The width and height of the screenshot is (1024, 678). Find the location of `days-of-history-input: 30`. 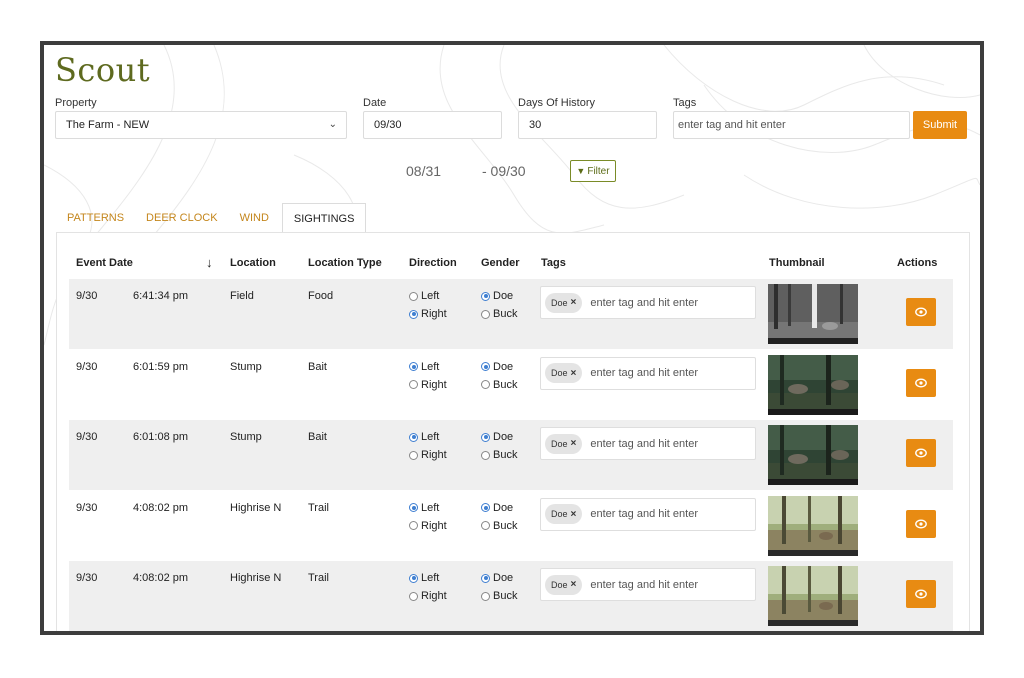

days-of-history-input: 30 is located at coordinates (587, 125).